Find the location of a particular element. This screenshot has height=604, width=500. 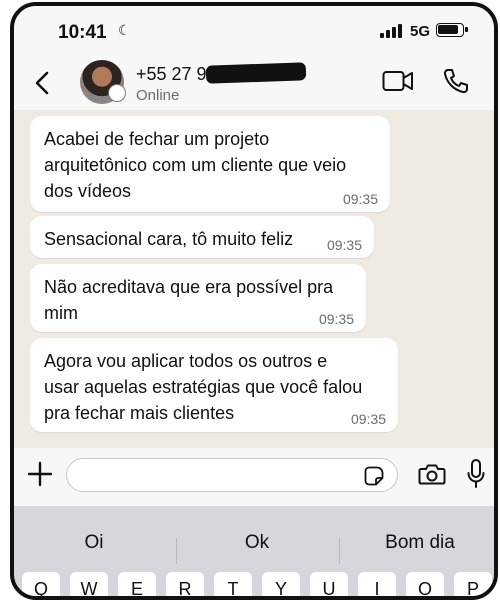

contact-status: Online is located at coordinates (158, 95).